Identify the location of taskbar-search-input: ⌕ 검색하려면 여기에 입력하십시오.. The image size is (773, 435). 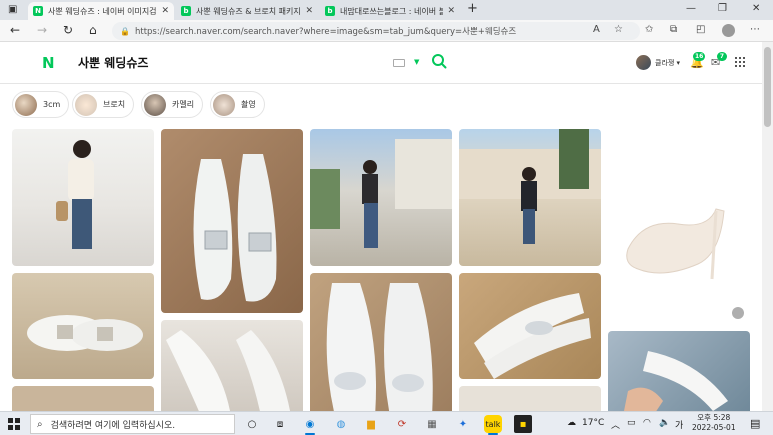
(132, 424).